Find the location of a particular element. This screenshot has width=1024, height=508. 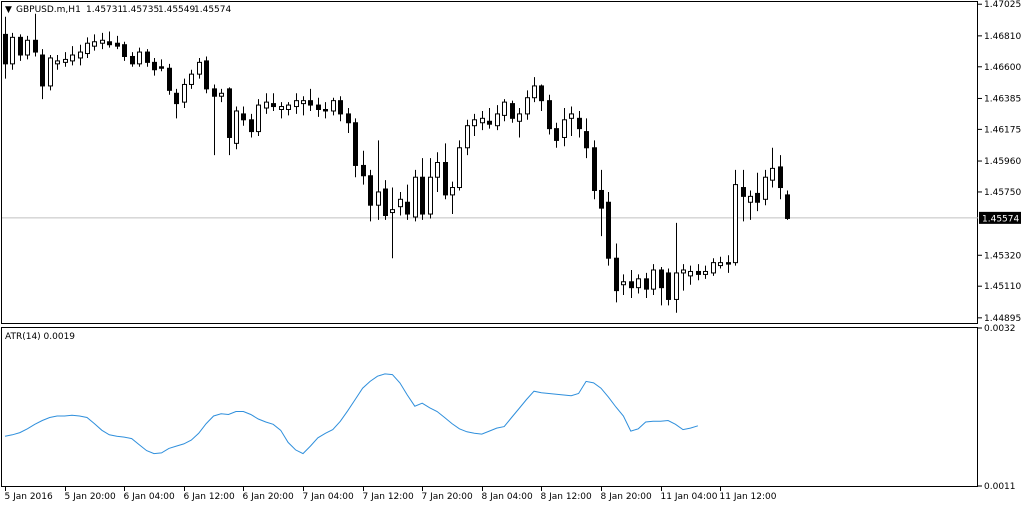

ohlc-high: 1.45735 is located at coordinates (140, 10).